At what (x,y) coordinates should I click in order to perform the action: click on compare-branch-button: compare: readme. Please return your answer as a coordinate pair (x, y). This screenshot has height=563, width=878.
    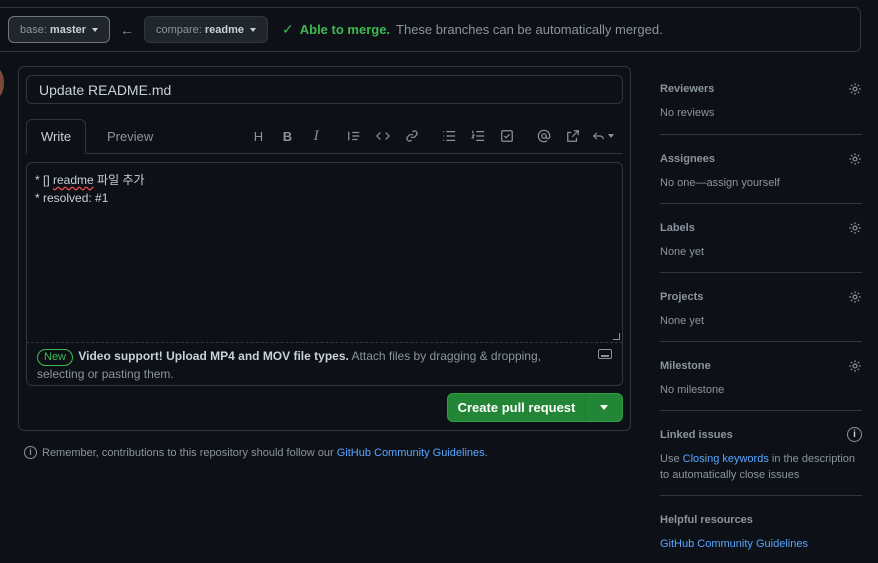
    Looking at the image, I should click on (206, 29).